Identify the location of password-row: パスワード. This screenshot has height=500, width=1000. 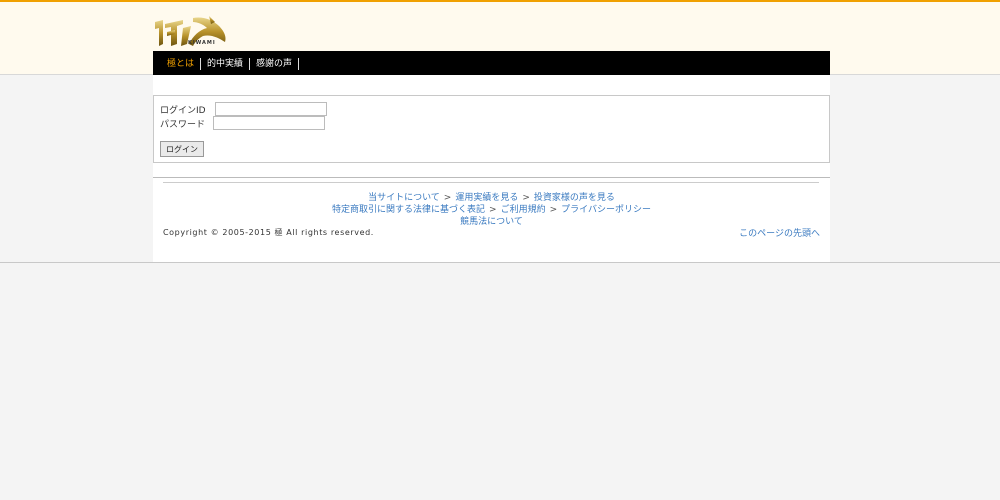
(242, 123).